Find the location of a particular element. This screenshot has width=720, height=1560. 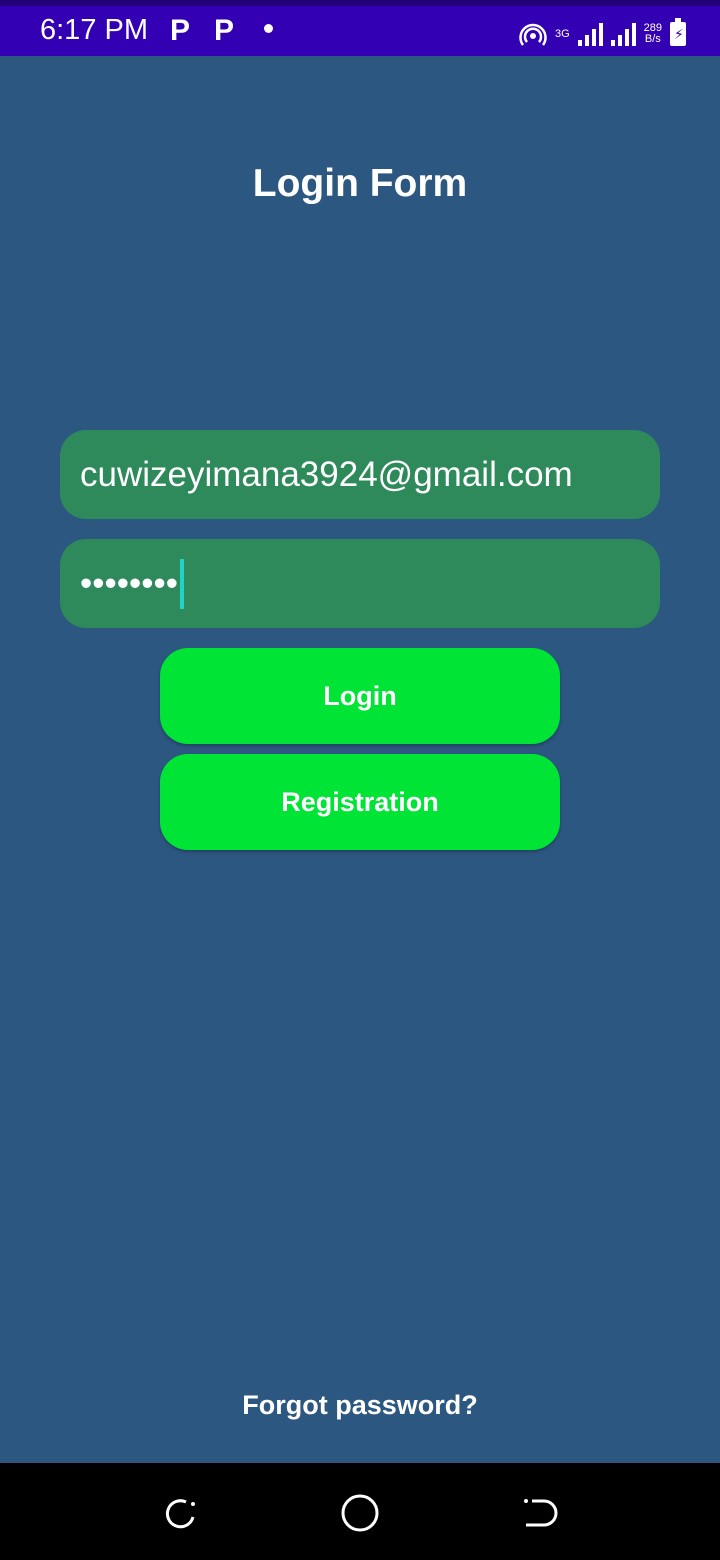

text-cursor is located at coordinates (182, 583).